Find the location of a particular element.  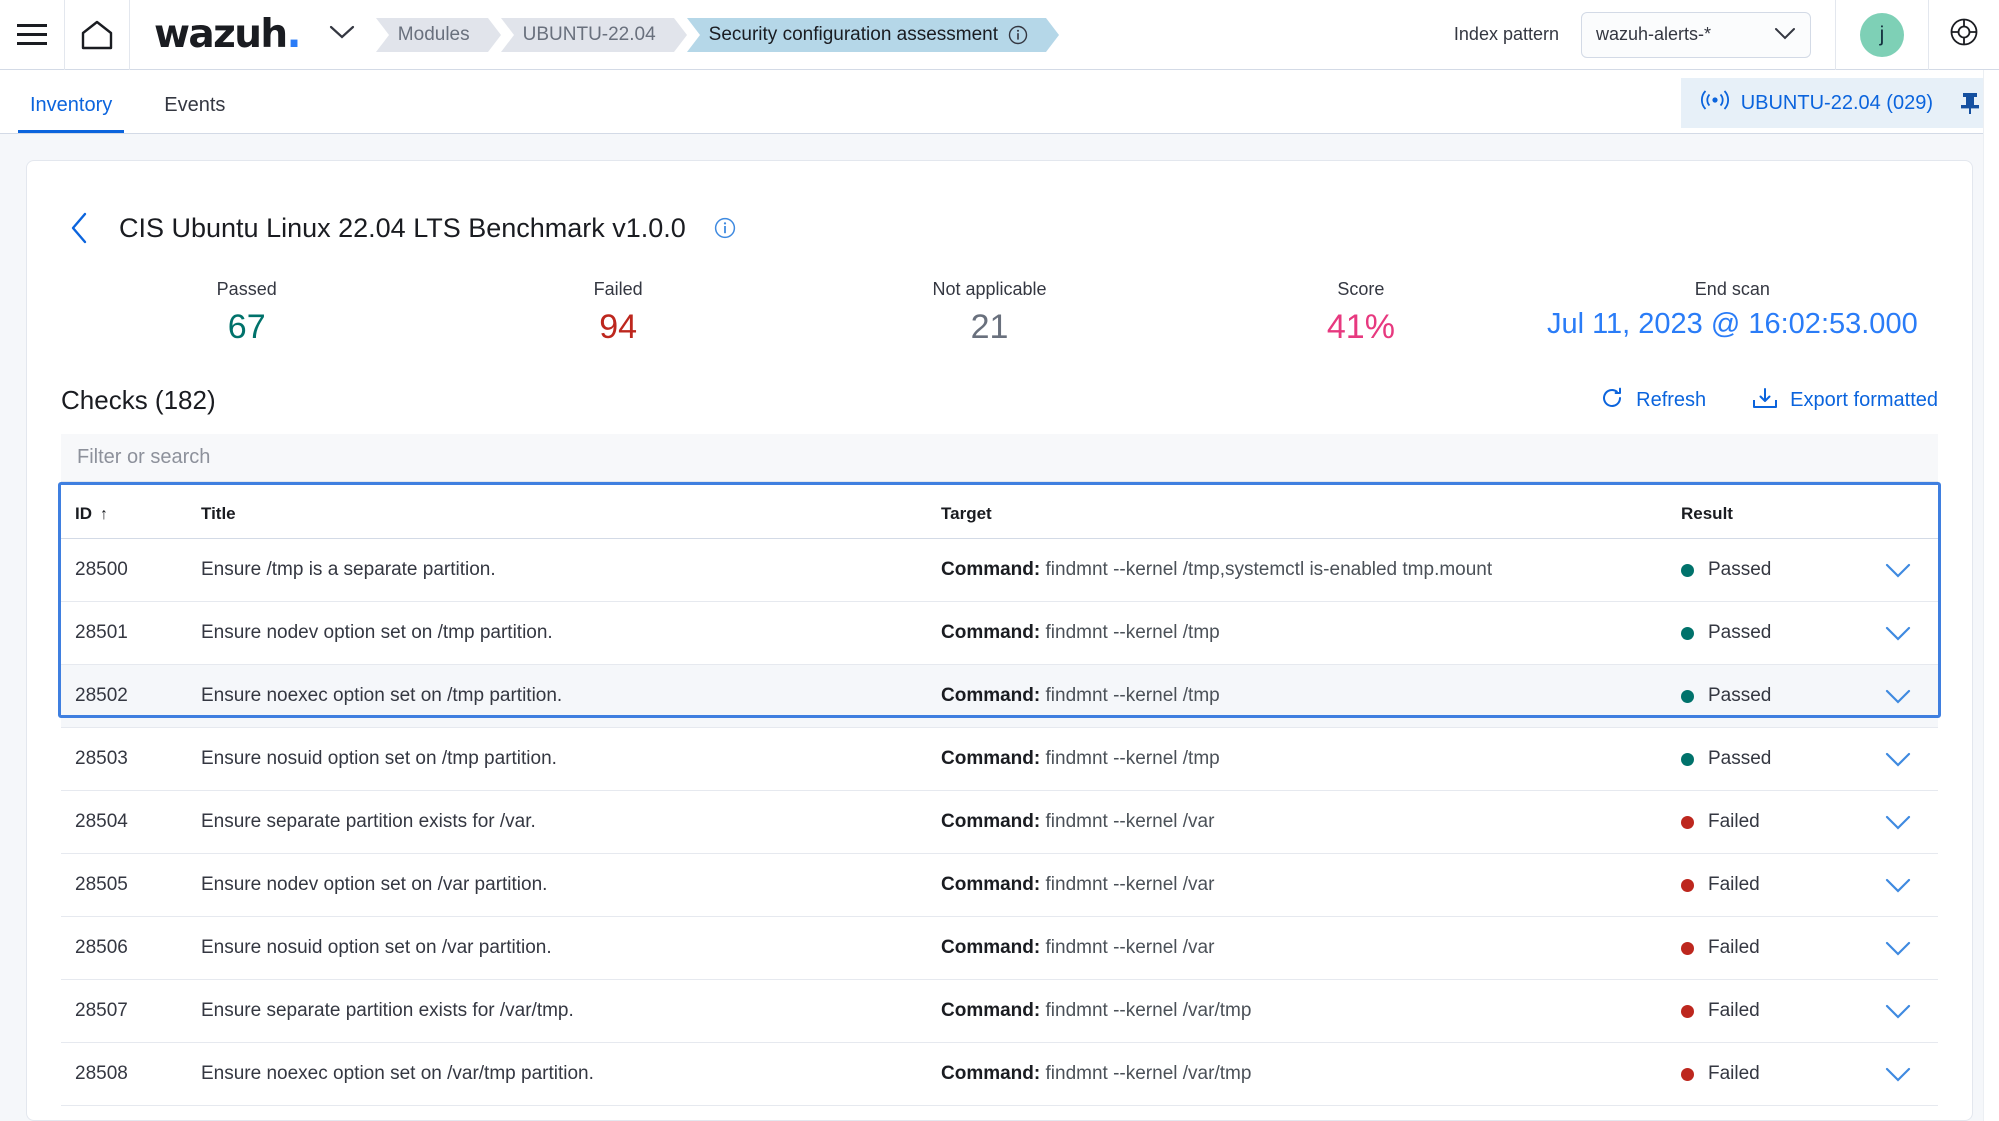

hamburger-menu-icon is located at coordinates (32, 35).